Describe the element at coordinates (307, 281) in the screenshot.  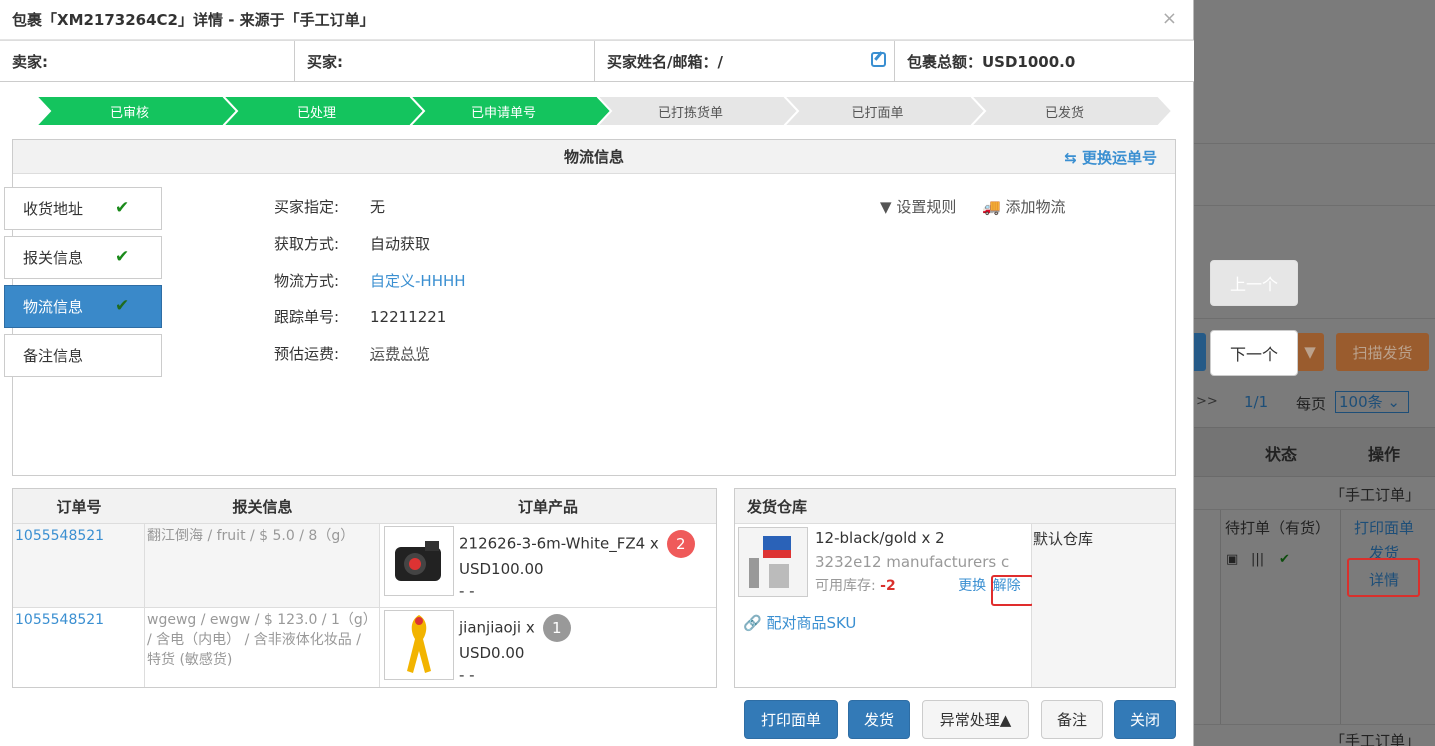
I see `field-key: 物流方式:` at that location.